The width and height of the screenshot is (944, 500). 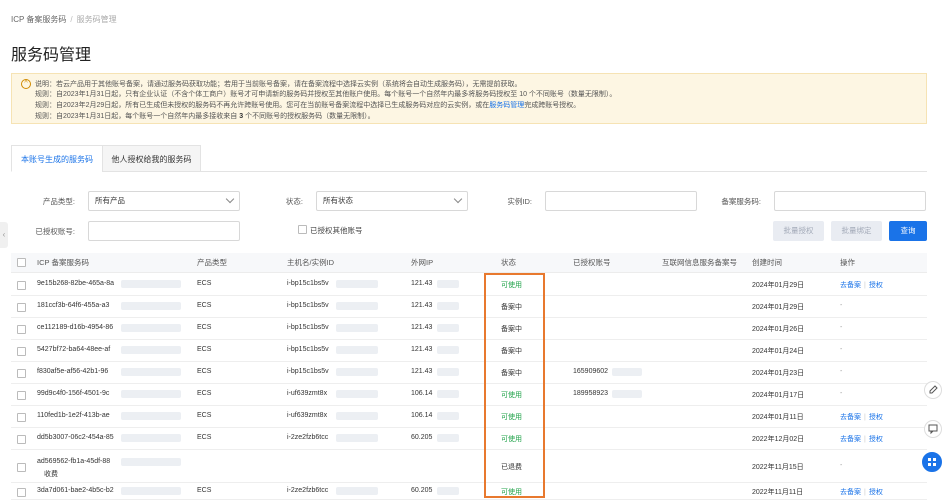 I want to click on cell-service-code: f830af5e-af56-42b1-96, so click(x=73, y=371).